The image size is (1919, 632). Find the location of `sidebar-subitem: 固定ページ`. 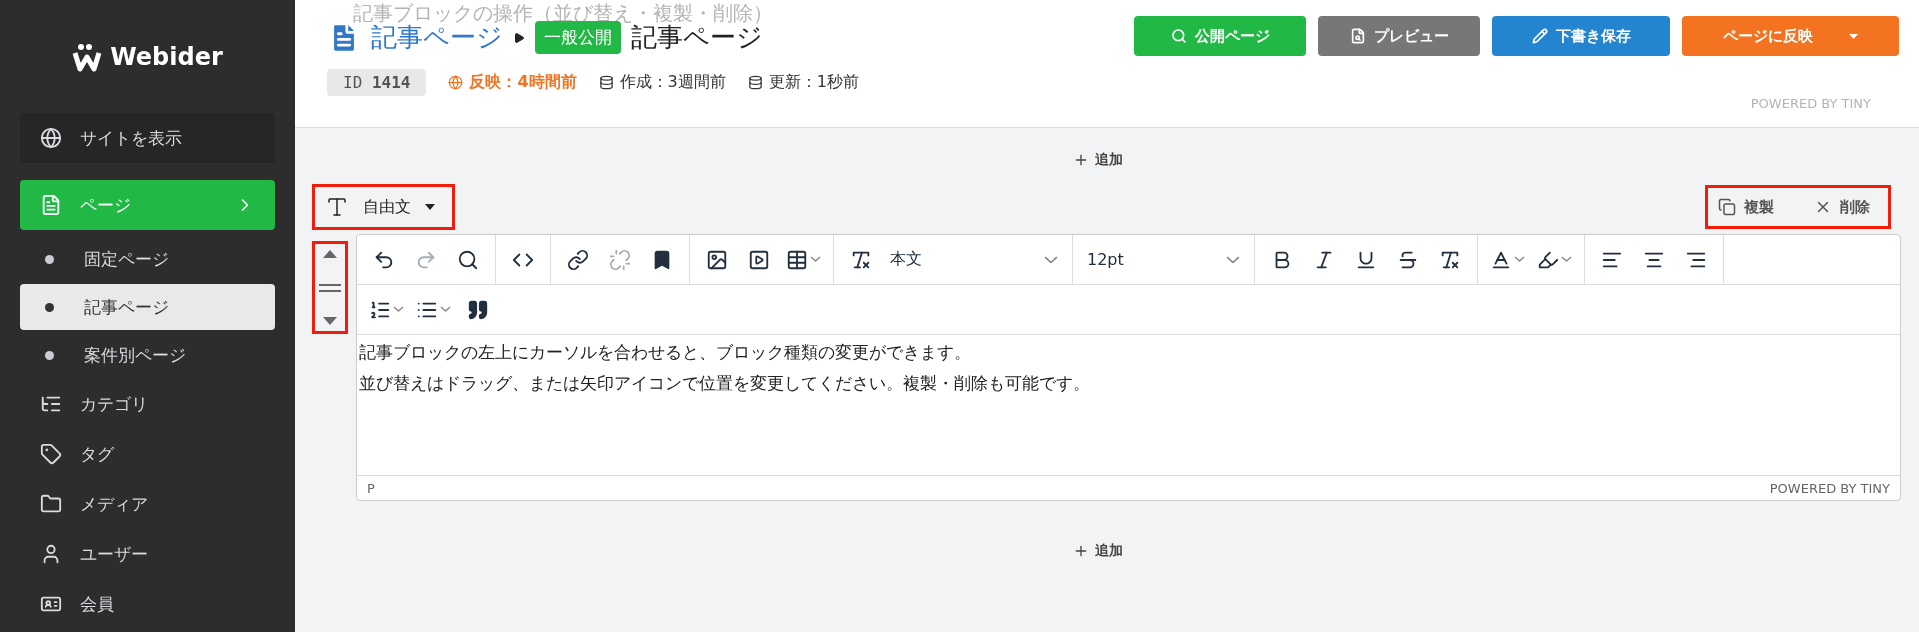

sidebar-subitem: 固定ページ is located at coordinates (147, 259).